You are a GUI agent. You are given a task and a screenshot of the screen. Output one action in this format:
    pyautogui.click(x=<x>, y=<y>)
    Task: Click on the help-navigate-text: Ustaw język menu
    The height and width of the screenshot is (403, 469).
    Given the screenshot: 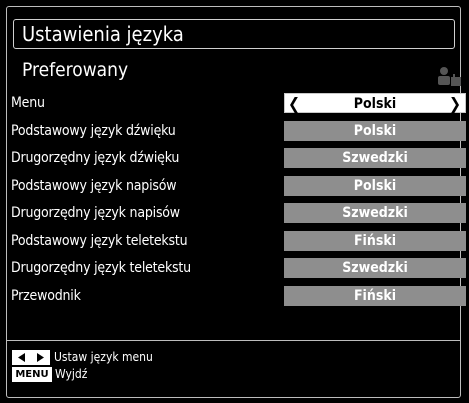 What is the action you would take?
    pyautogui.click(x=103, y=357)
    